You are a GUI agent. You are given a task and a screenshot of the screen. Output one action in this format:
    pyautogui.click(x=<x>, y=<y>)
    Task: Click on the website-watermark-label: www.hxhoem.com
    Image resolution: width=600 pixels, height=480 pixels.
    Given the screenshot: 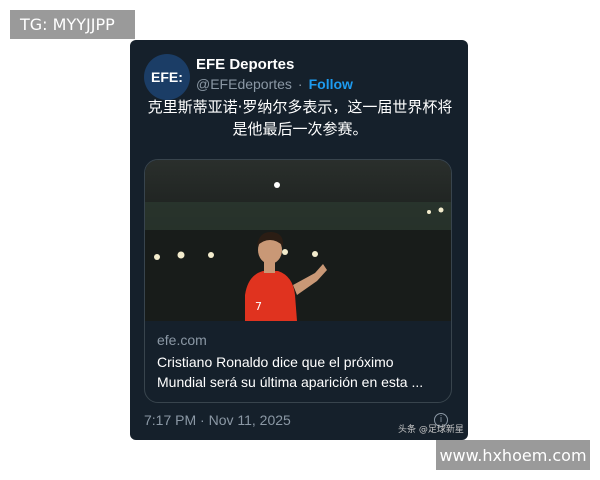 What is the action you would take?
    pyautogui.click(x=513, y=455)
    